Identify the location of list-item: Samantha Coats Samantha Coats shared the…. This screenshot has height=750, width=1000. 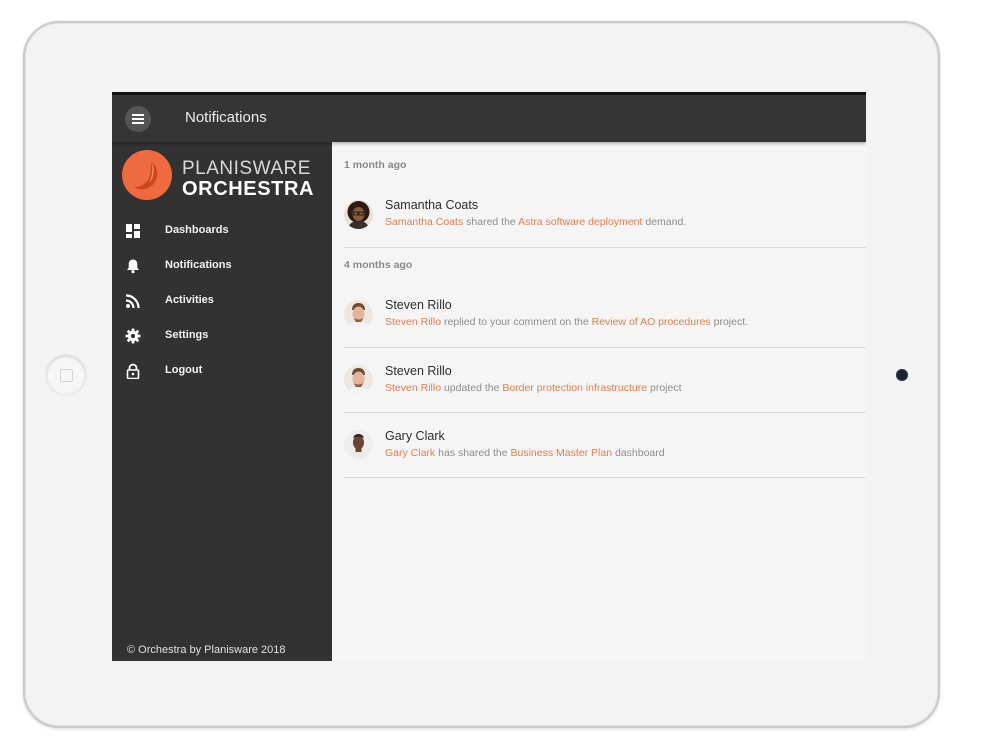
(605, 219).